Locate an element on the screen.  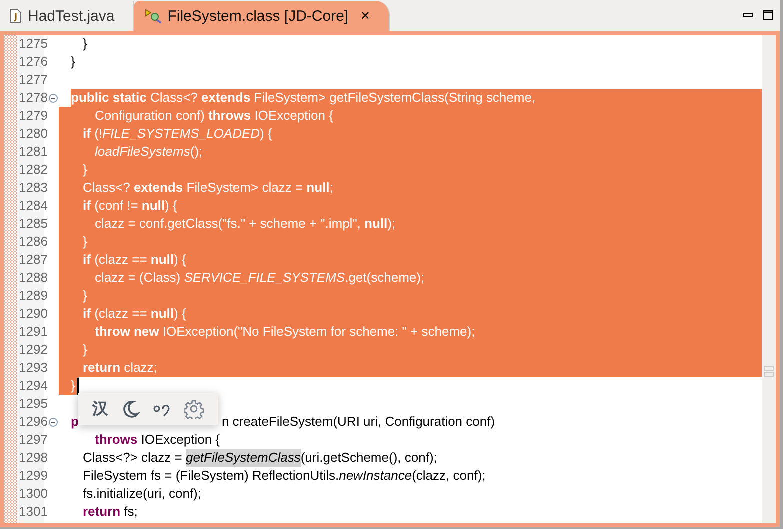
line-number: 1286 is located at coordinates (33, 242).